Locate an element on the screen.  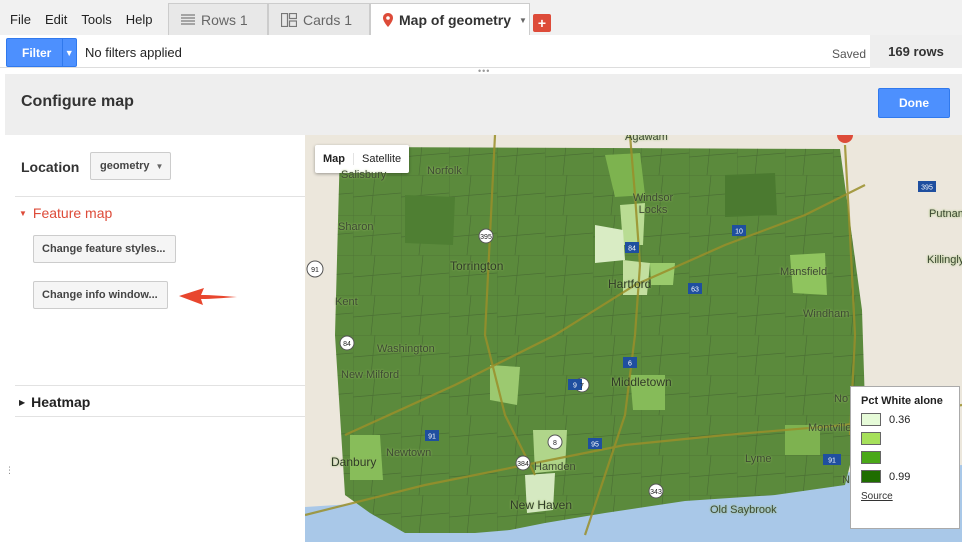
place-label: Sharon is located at coordinates (356, 227).